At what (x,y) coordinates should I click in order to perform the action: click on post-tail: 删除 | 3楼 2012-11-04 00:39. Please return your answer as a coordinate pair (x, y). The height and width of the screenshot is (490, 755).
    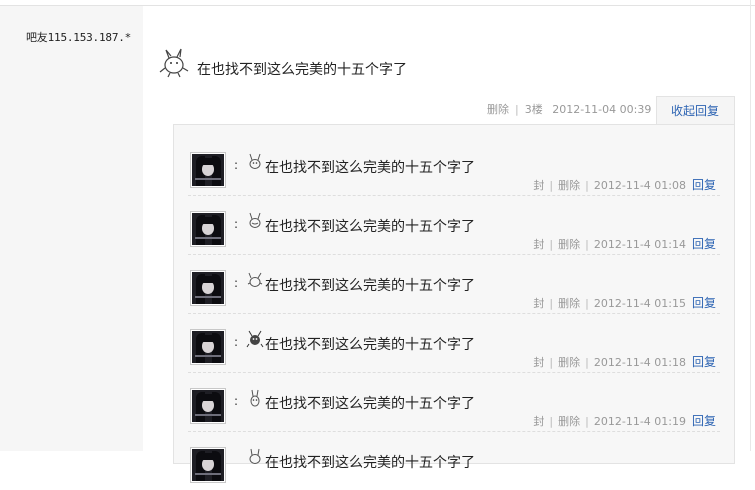
    Looking at the image, I should click on (569, 109).